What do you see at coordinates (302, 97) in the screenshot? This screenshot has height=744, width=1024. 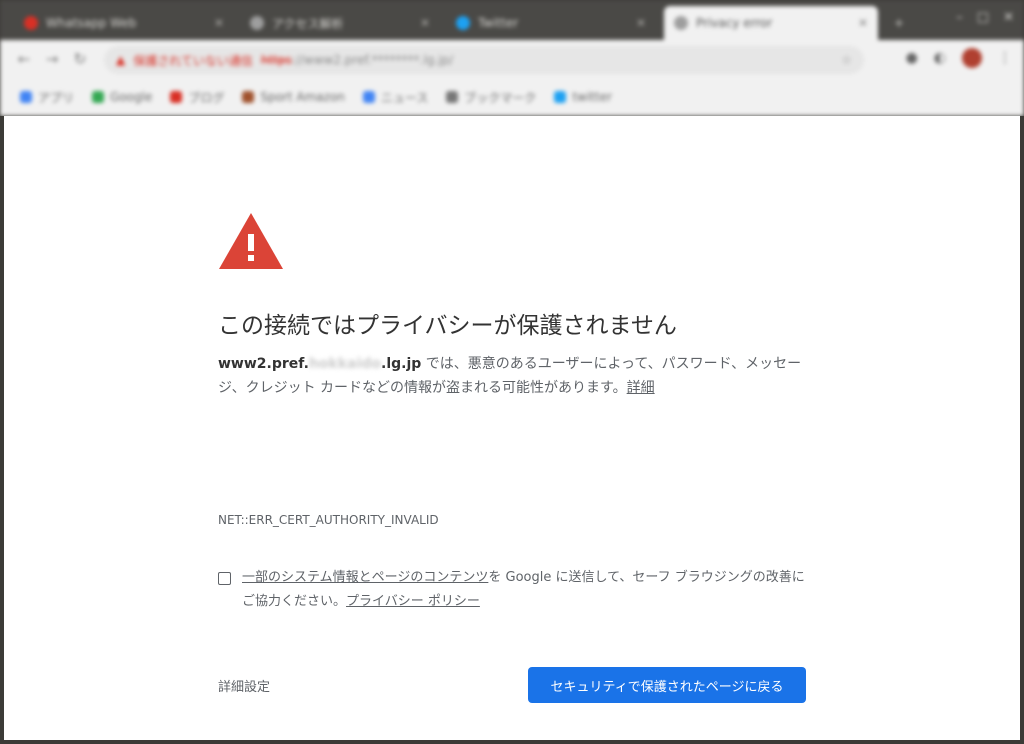 I see `bookmark-label: Sport Amazon` at bounding box center [302, 97].